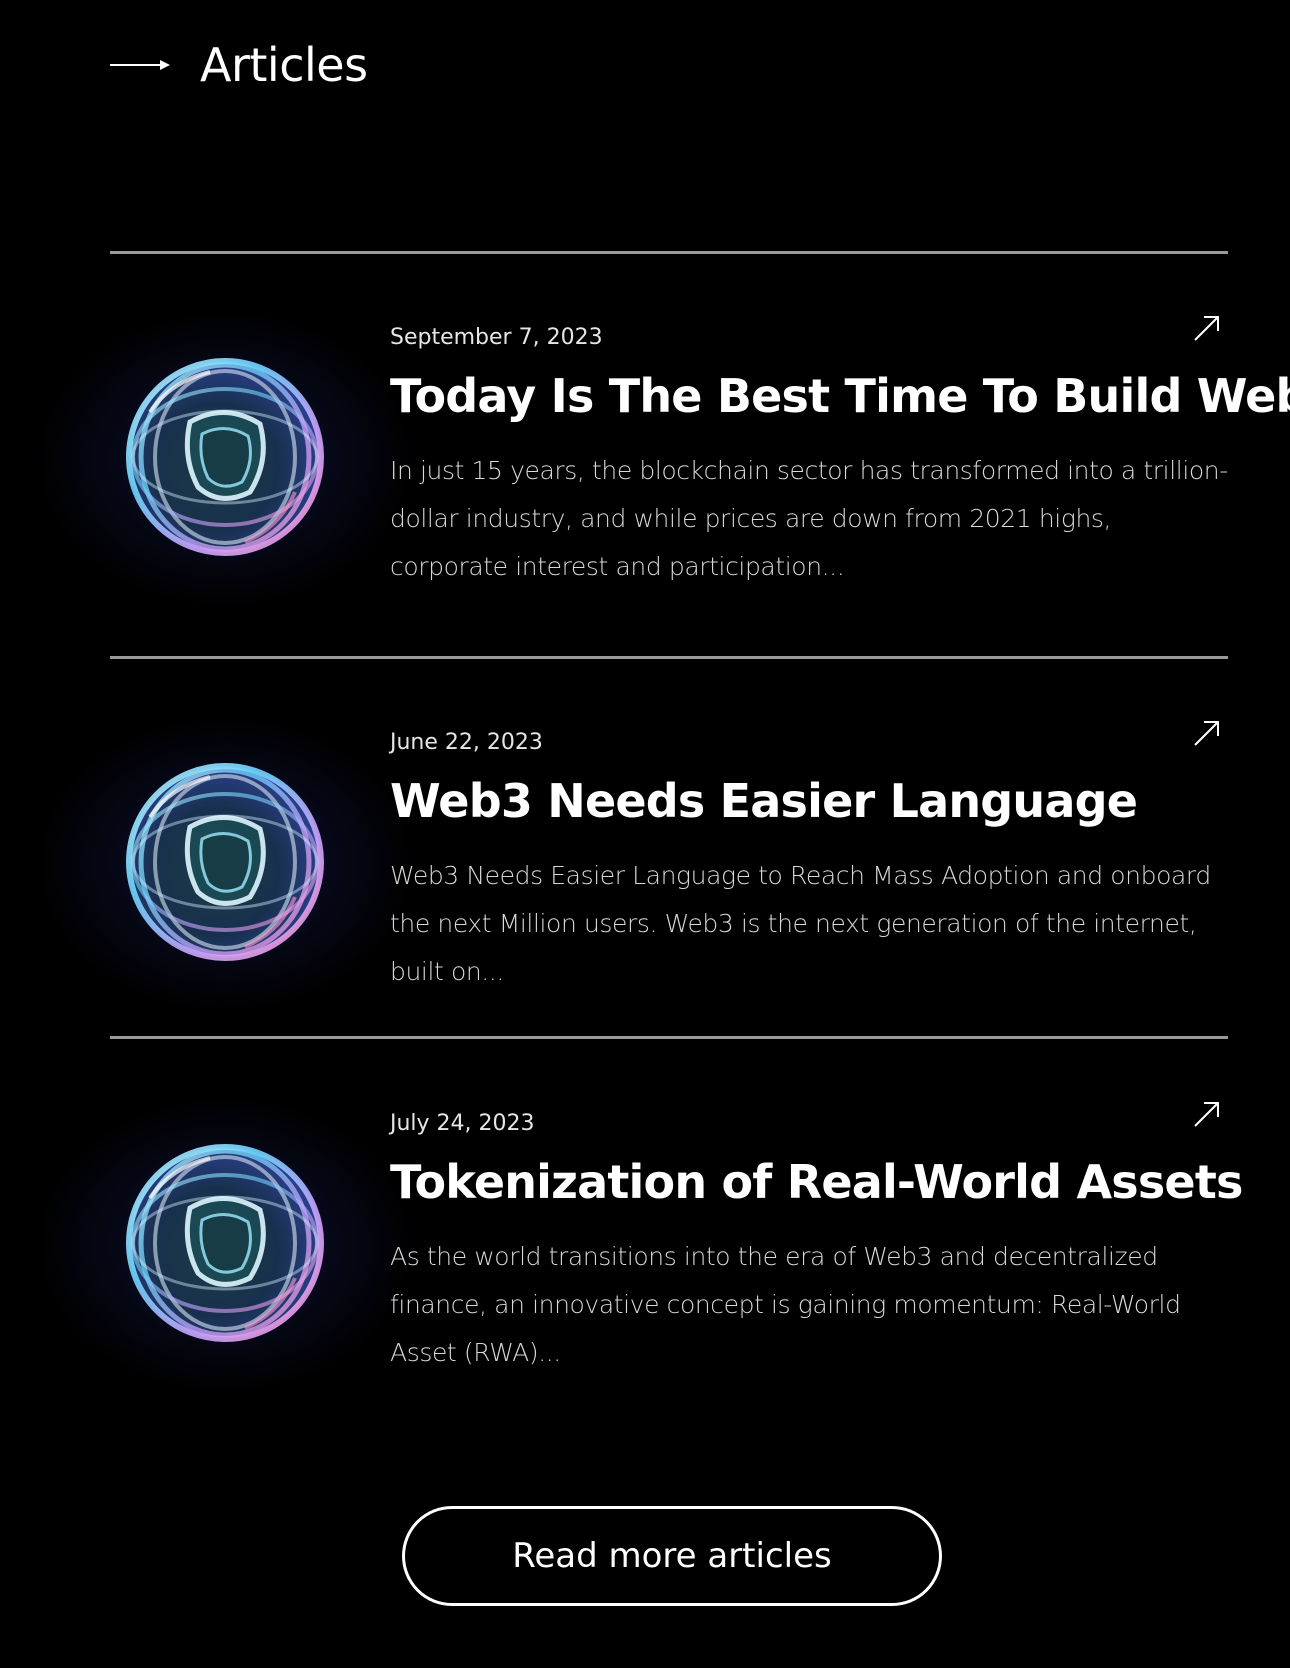  I want to click on article-title: Today Is The Best Time To Build Web3, so click(840, 396).